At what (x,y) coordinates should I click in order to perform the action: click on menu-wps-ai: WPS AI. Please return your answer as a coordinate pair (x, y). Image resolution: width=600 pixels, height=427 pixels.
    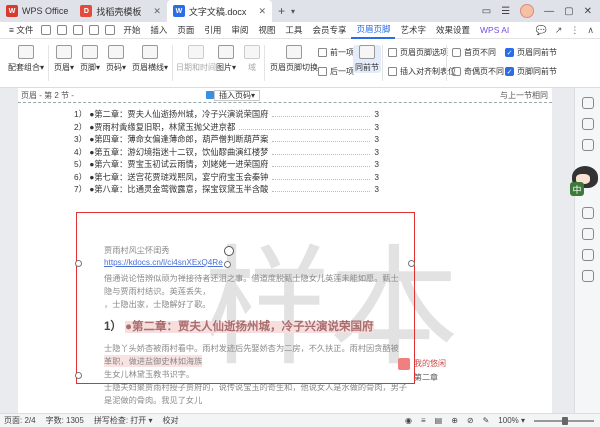
    Looking at the image, I should click on (494, 30).